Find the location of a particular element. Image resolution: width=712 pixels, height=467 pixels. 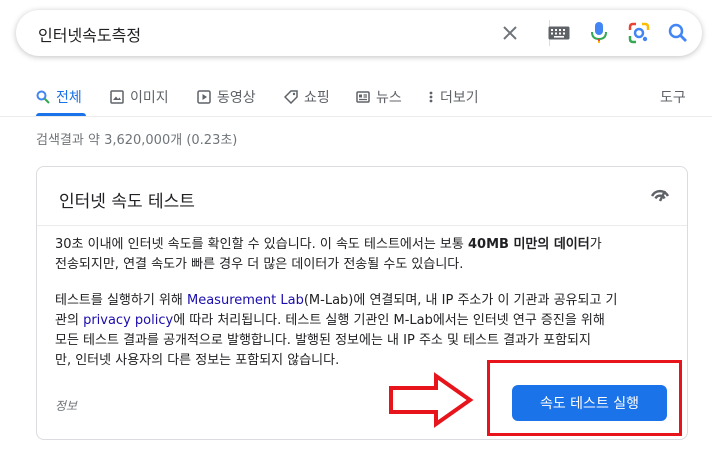

tab-images: 이미지 is located at coordinates (139, 97).